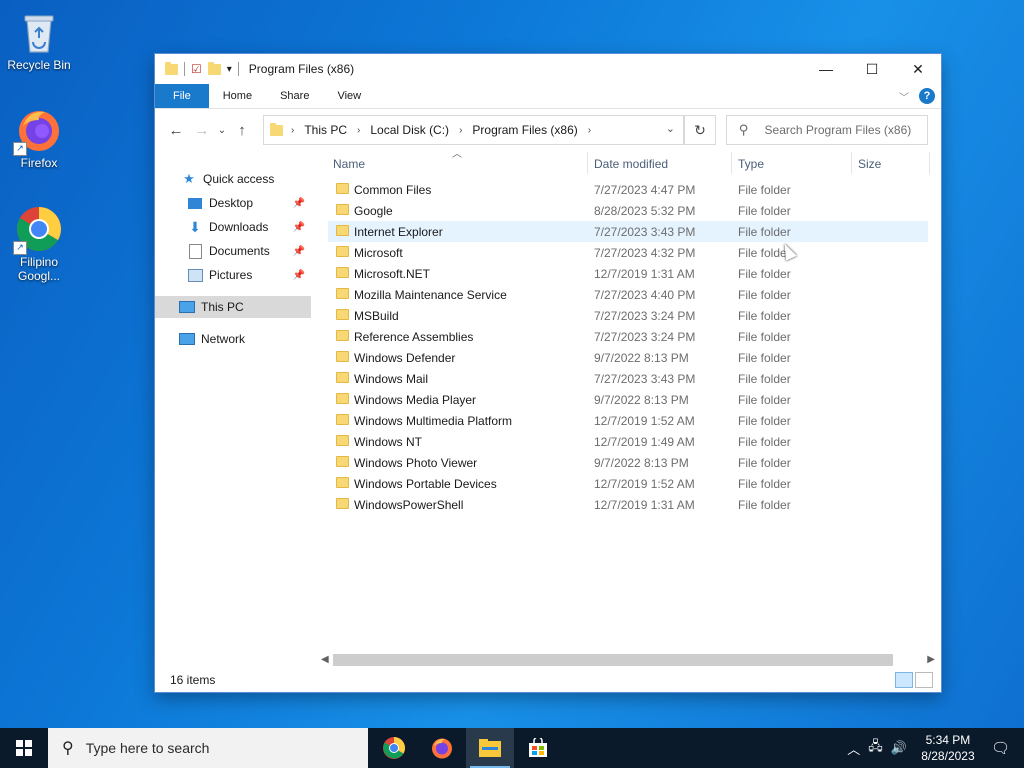  Describe the element at coordinates (229, 69) in the screenshot. I see `customize-toolbar-icon: ▾` at that location.